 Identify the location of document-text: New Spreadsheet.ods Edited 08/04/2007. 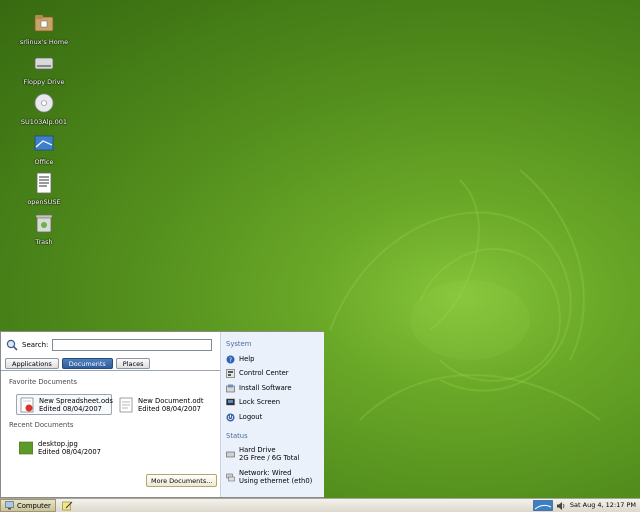
(76, 405).